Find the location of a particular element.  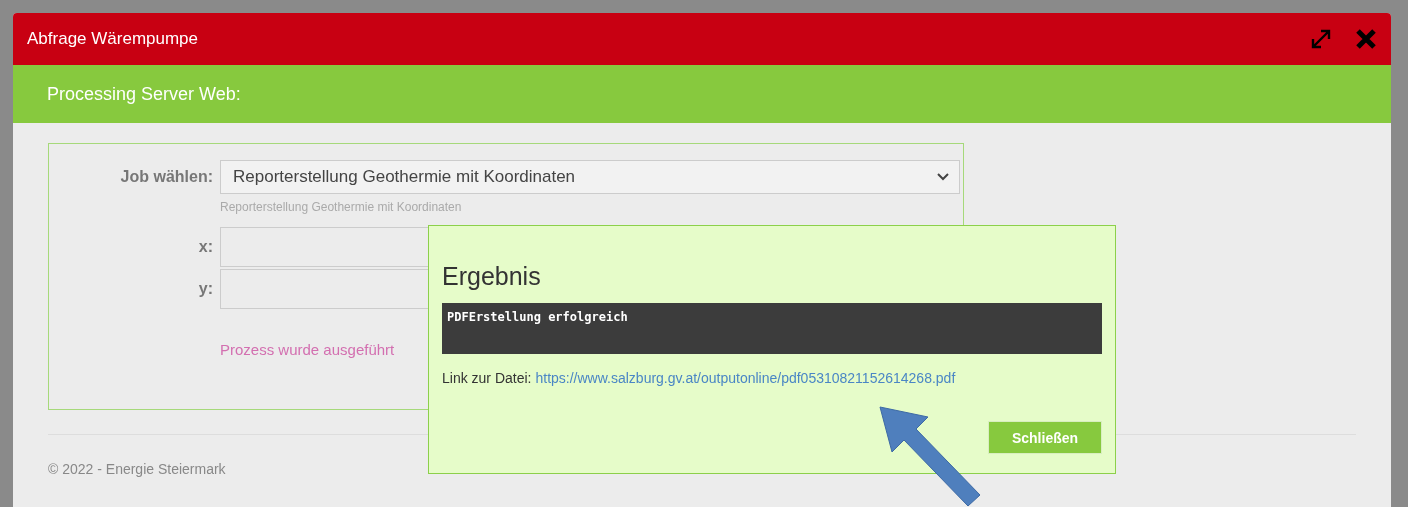

file-link: https://www.salzburg.gv.at/outputonline/pdf05310821152614268.pdf is located at coordinates (745, 378).